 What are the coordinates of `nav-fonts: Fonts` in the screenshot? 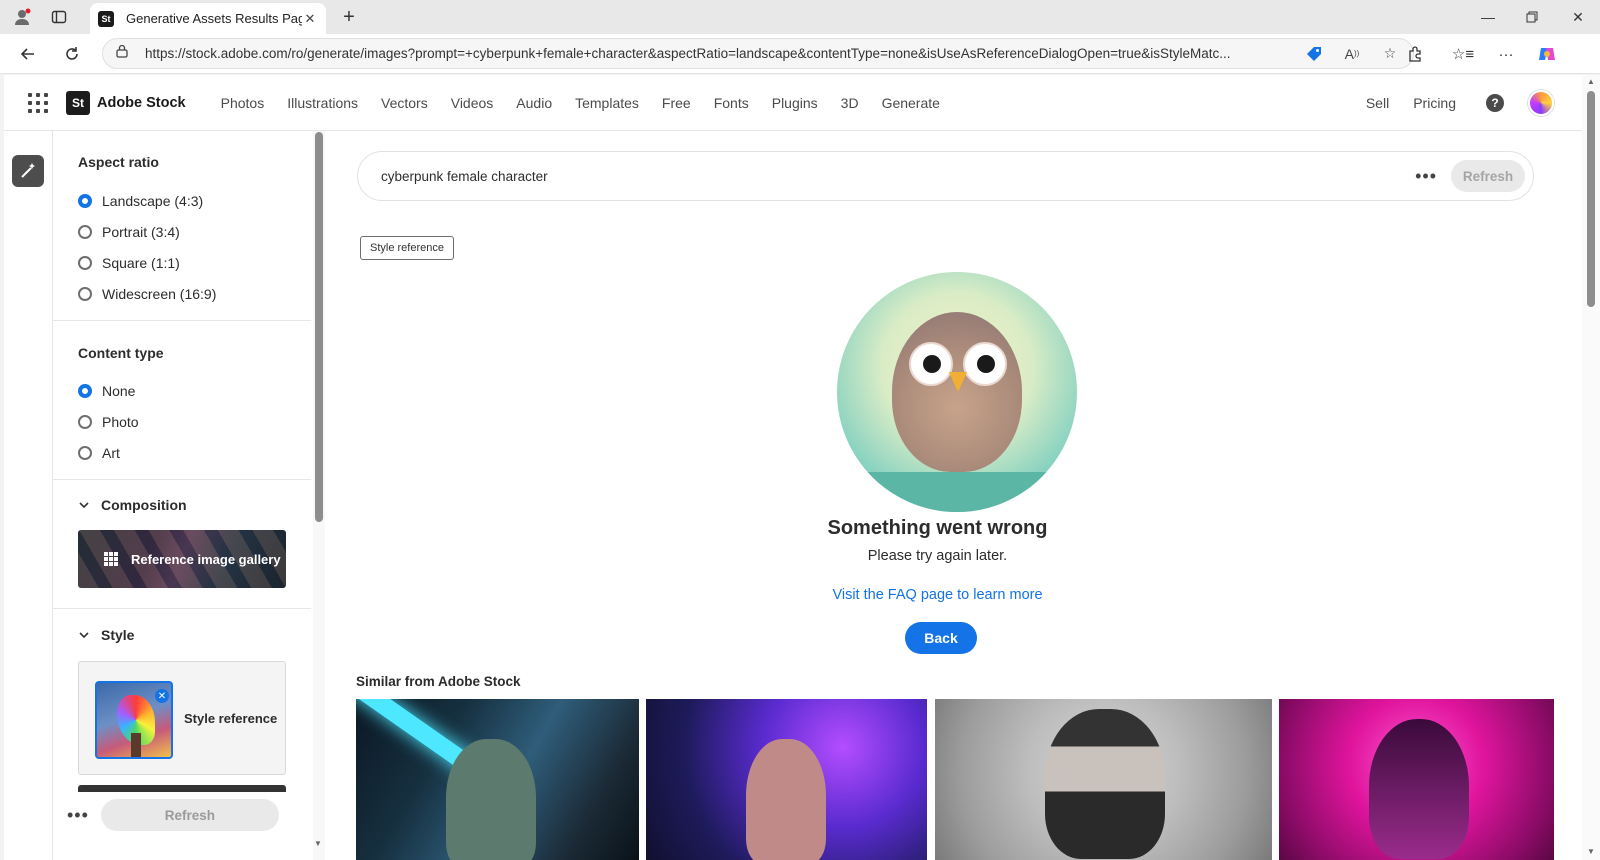 It's located at (731, 103).